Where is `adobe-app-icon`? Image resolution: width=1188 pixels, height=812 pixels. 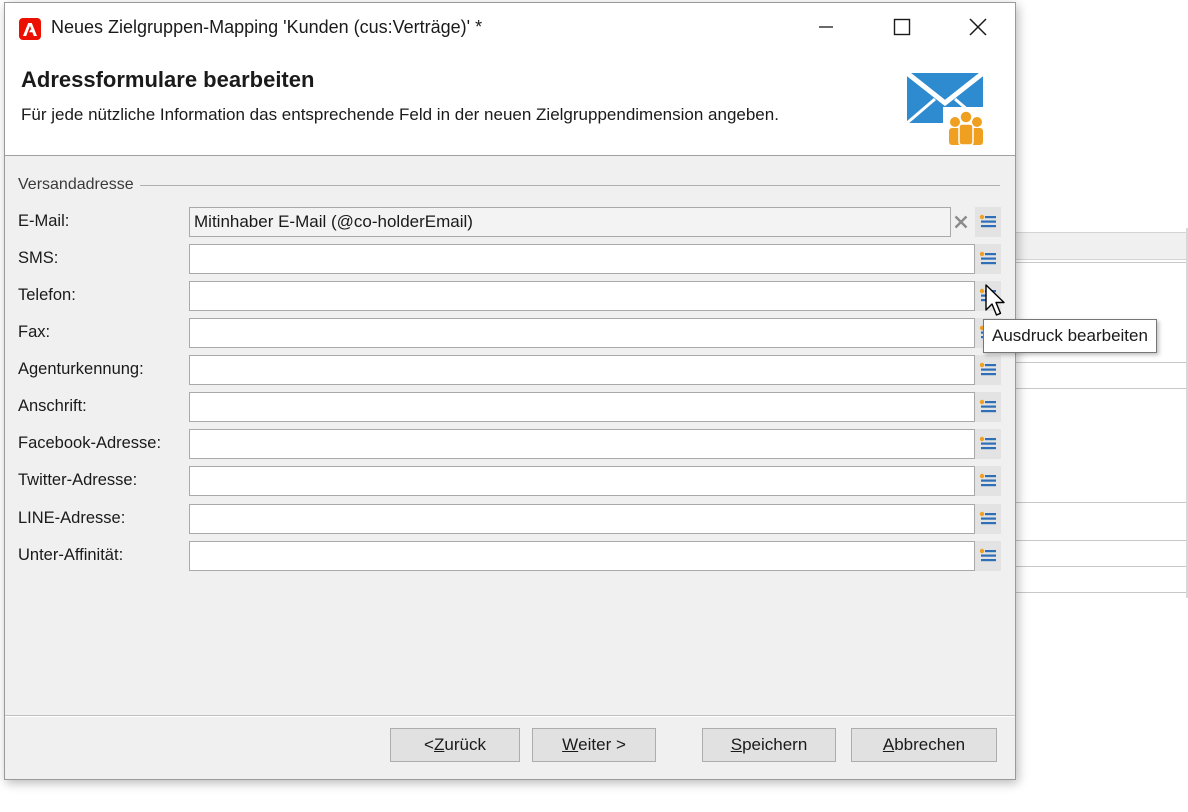
adobe-app-icon is located at coordinates (30, 29).